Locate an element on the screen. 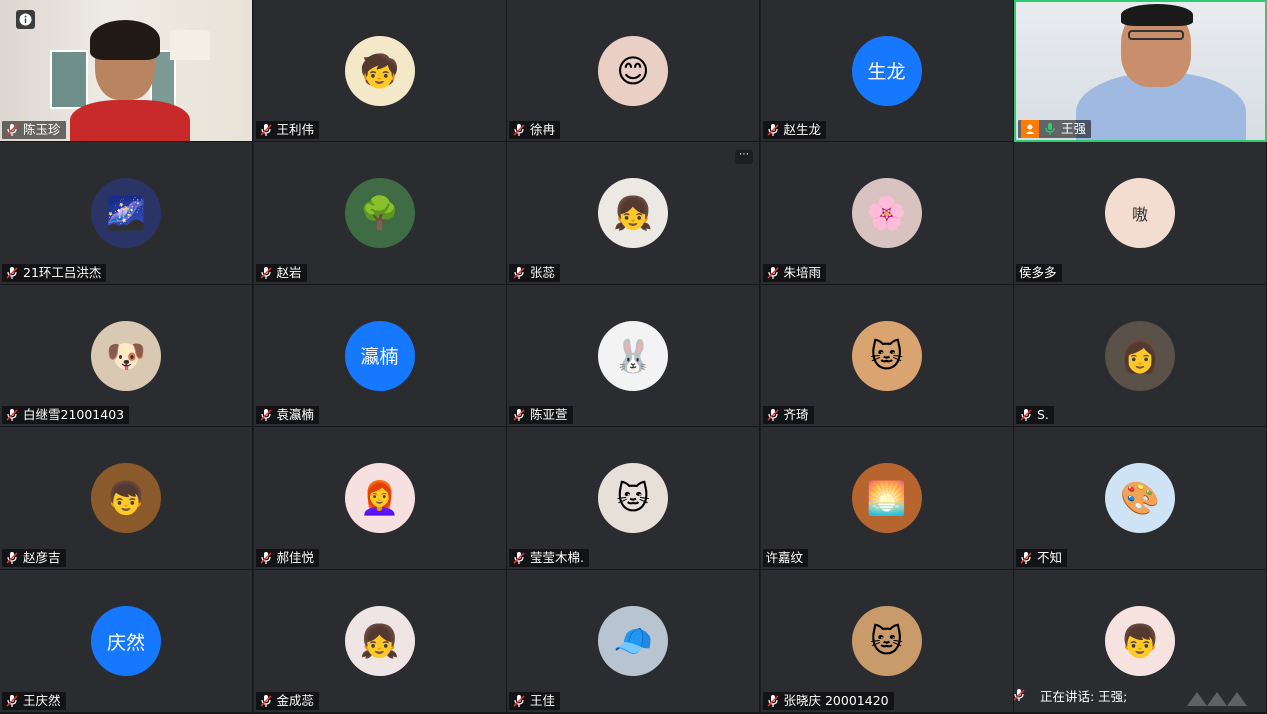 The width and height of the screenshot is (1267, 714). avatar: 🧒 is located at coordinates (379, 70).